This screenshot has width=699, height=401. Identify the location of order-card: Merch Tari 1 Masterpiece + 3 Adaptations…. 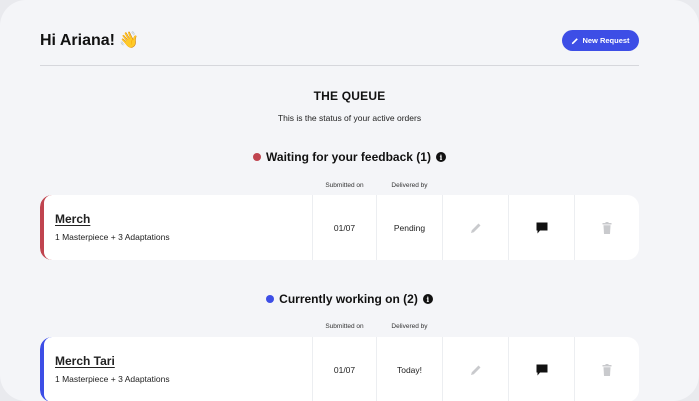
(339, 369).